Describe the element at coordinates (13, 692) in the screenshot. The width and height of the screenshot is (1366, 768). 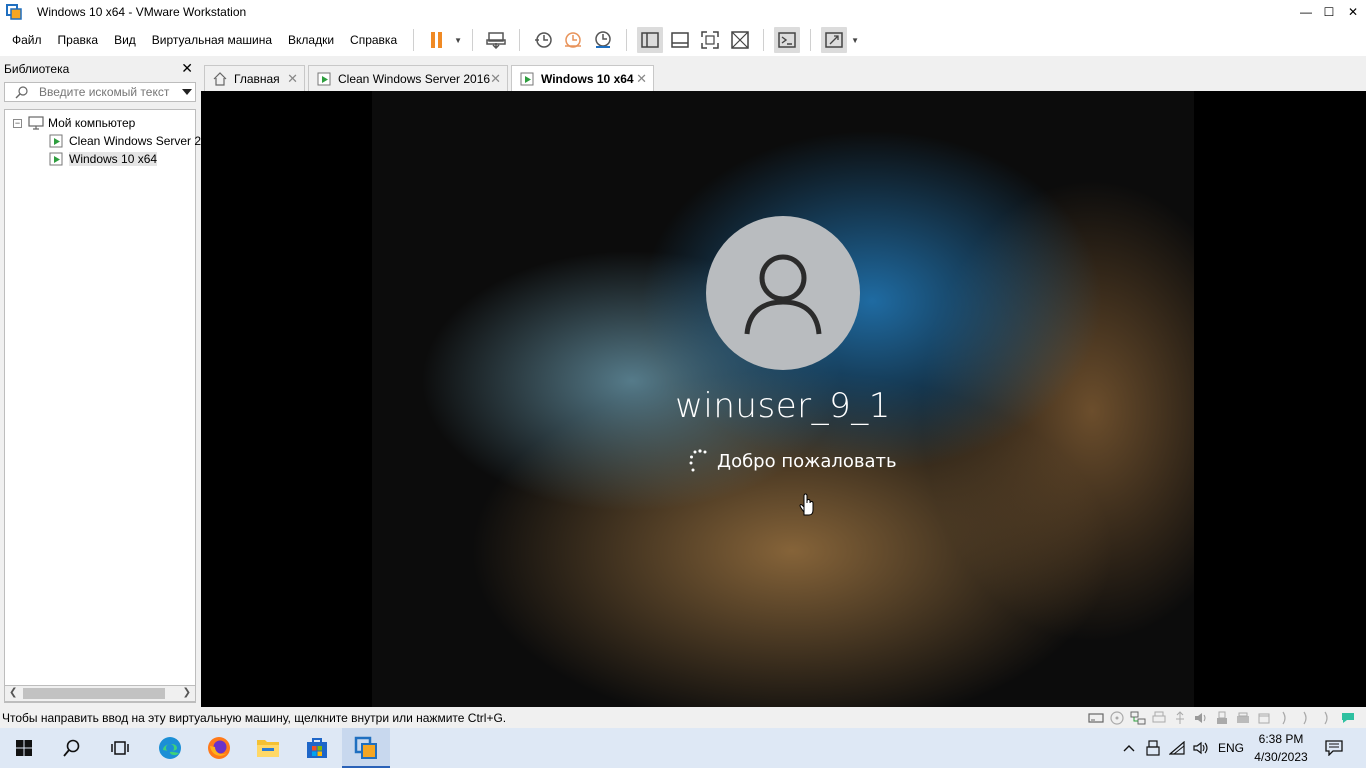
I see `scroll-left-icon: ❮` at that location.